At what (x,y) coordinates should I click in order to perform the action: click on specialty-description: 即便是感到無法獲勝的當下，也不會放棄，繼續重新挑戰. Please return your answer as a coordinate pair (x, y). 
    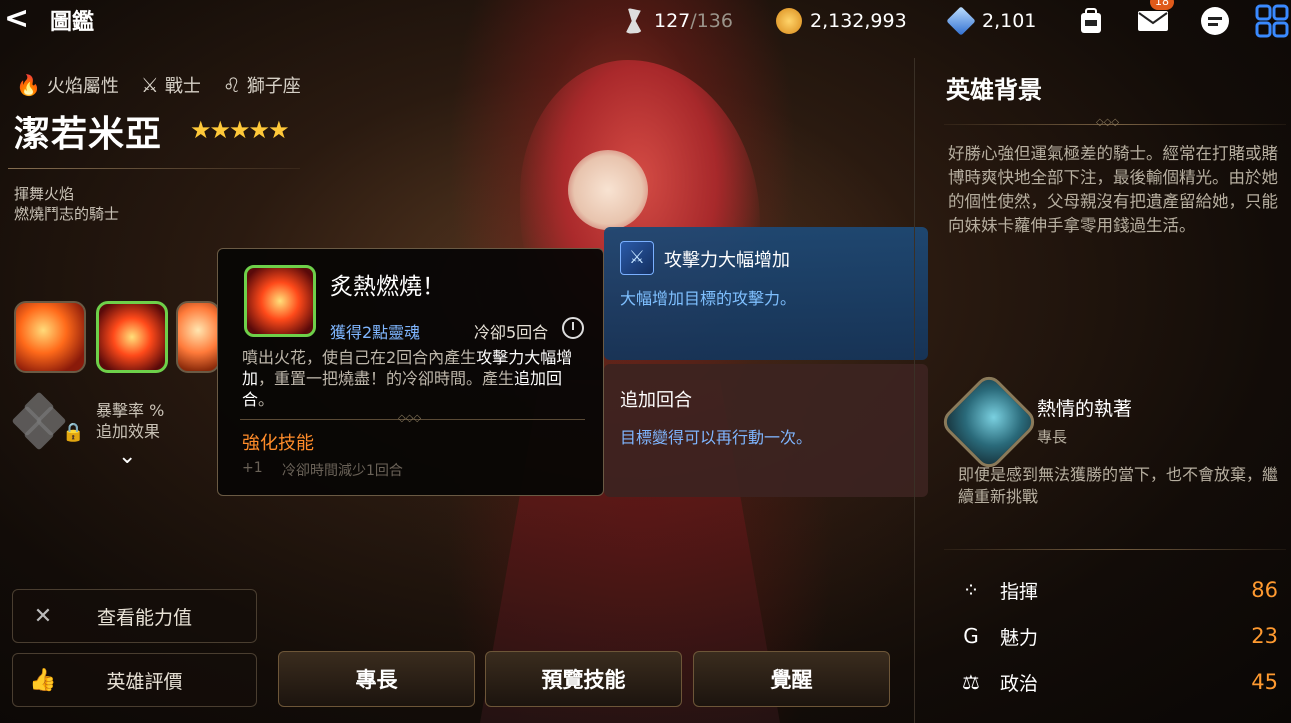
    Looking at the image, I should click on (1118, 485).